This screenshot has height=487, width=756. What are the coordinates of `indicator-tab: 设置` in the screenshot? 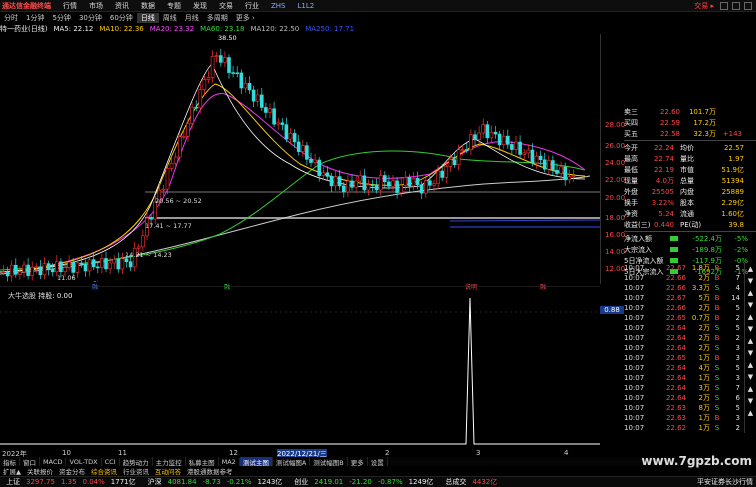 It's located at (378, 461).